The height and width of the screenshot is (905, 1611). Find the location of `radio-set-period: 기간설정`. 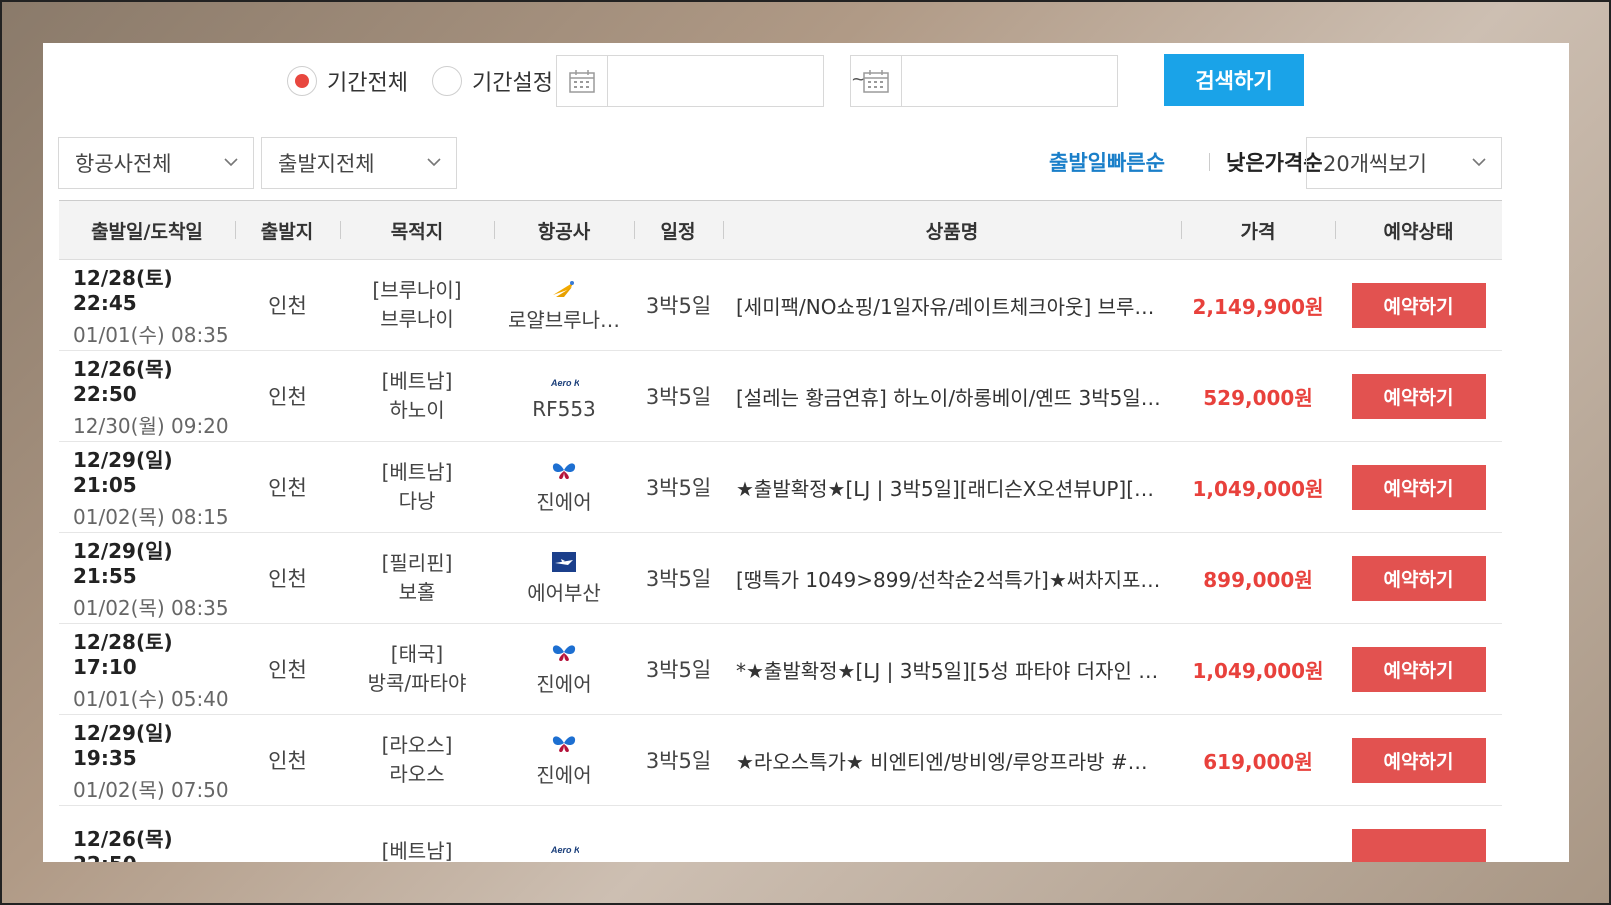

radio-set-period: 기간설정 is located at coordinates (492, 81).